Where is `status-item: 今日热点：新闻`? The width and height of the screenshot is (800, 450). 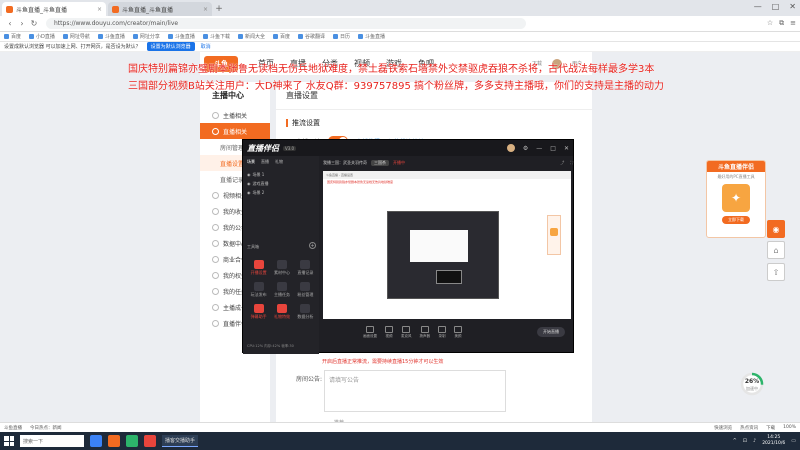
status-item: 今日热点：新闻 is located at coordinates (46, 428).